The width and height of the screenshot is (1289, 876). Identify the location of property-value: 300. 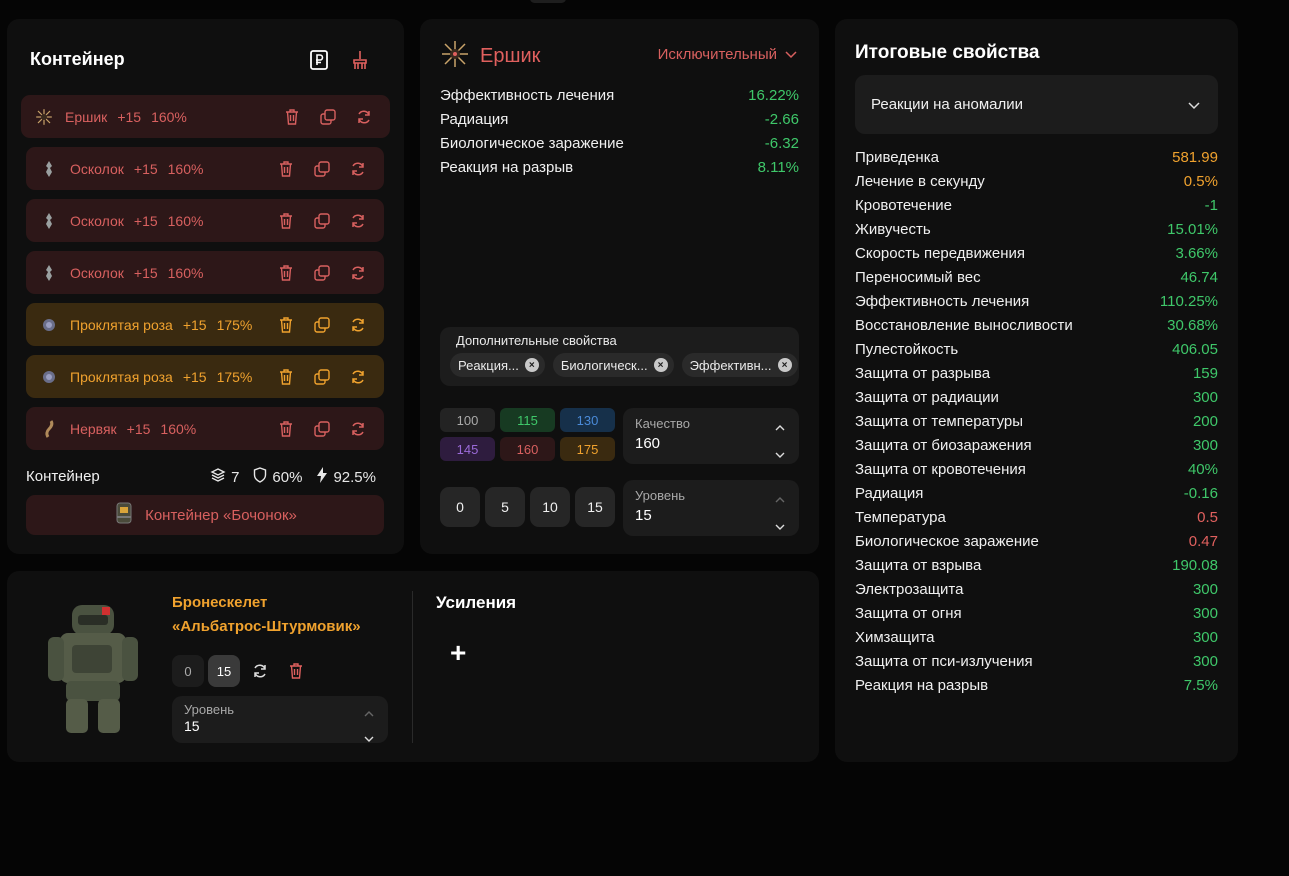
(1205, 397).